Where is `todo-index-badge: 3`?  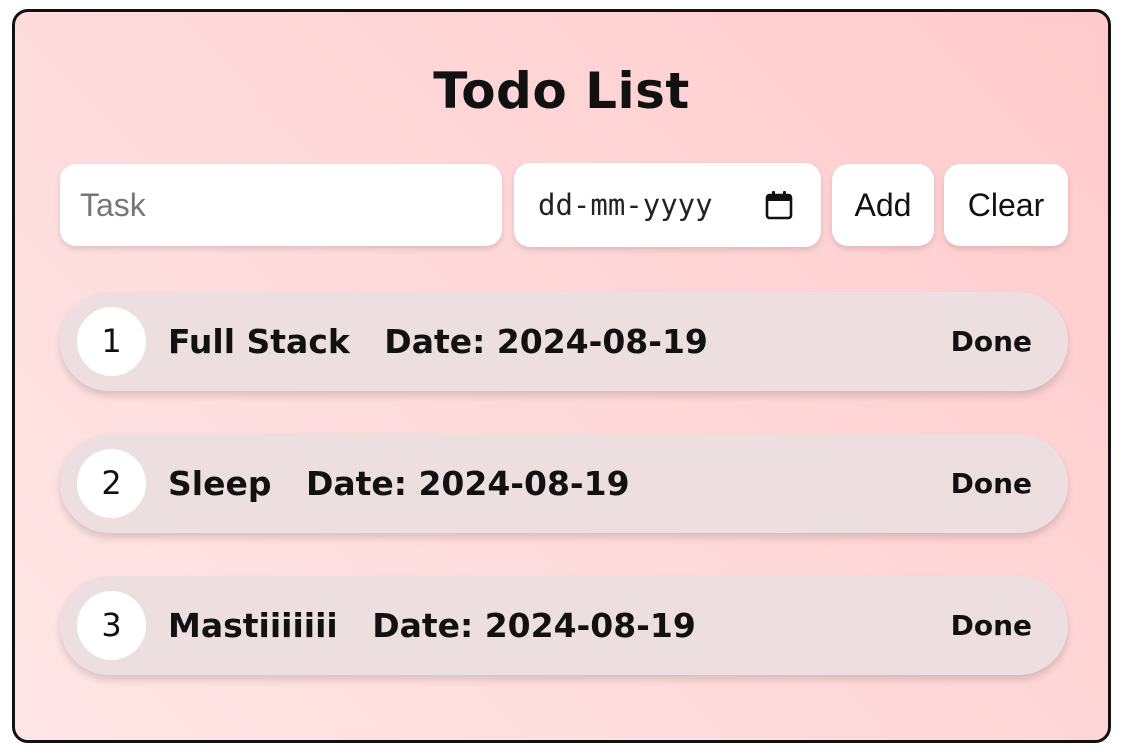
todo-index-badge: 3 is located at coordinates (111, 625).